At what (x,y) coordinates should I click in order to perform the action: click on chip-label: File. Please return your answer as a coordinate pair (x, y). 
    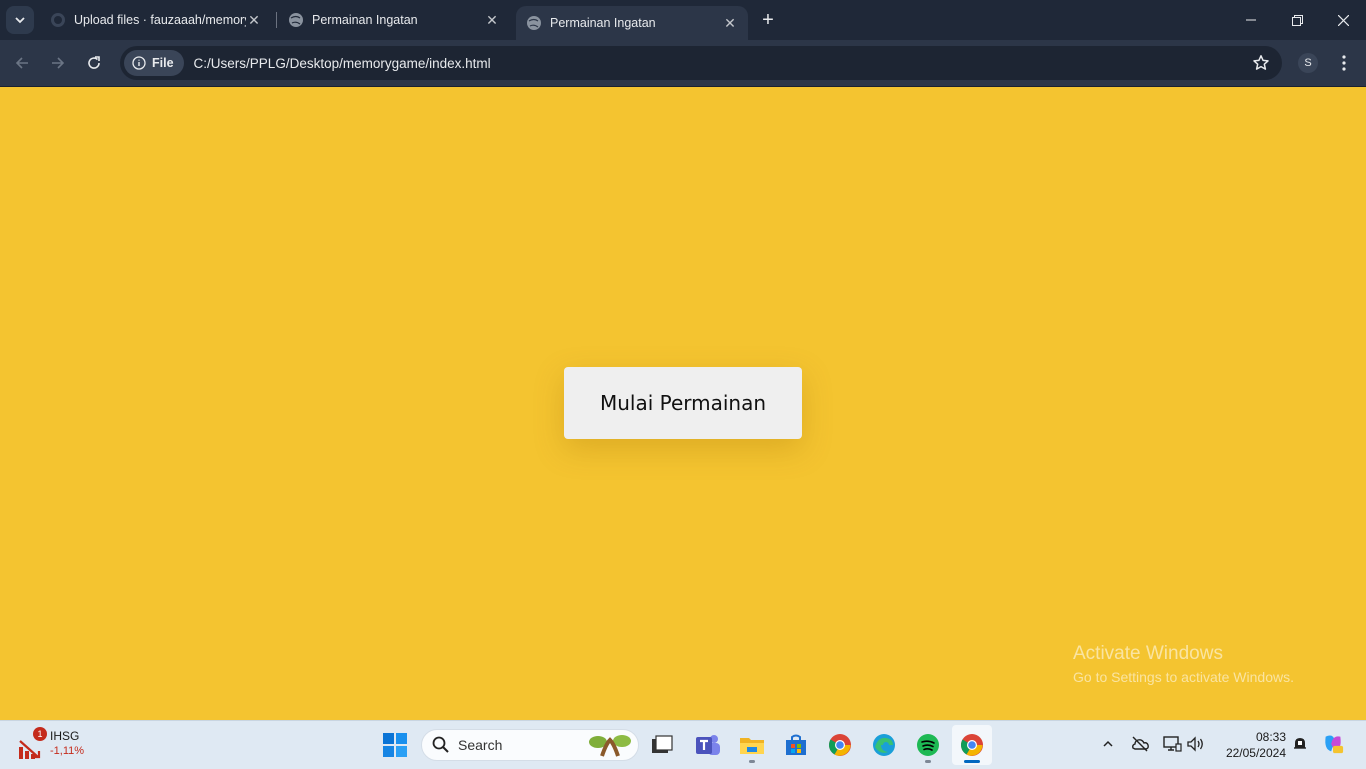
    Looking at the image, I should click on (163, 63).